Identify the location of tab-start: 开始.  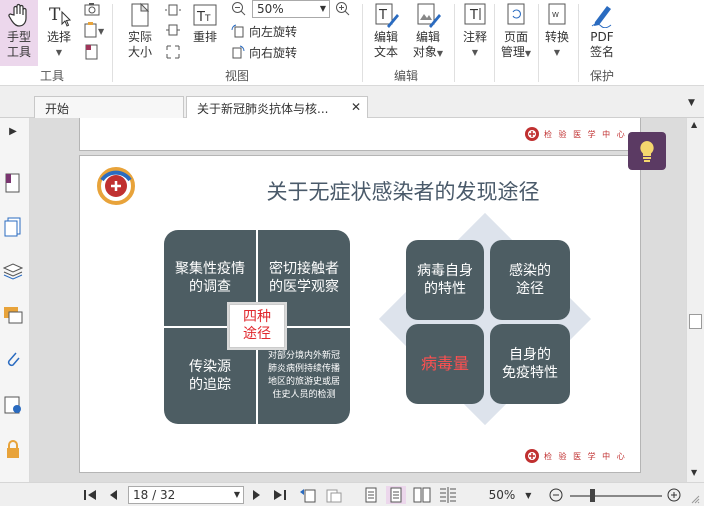
(109, 107).